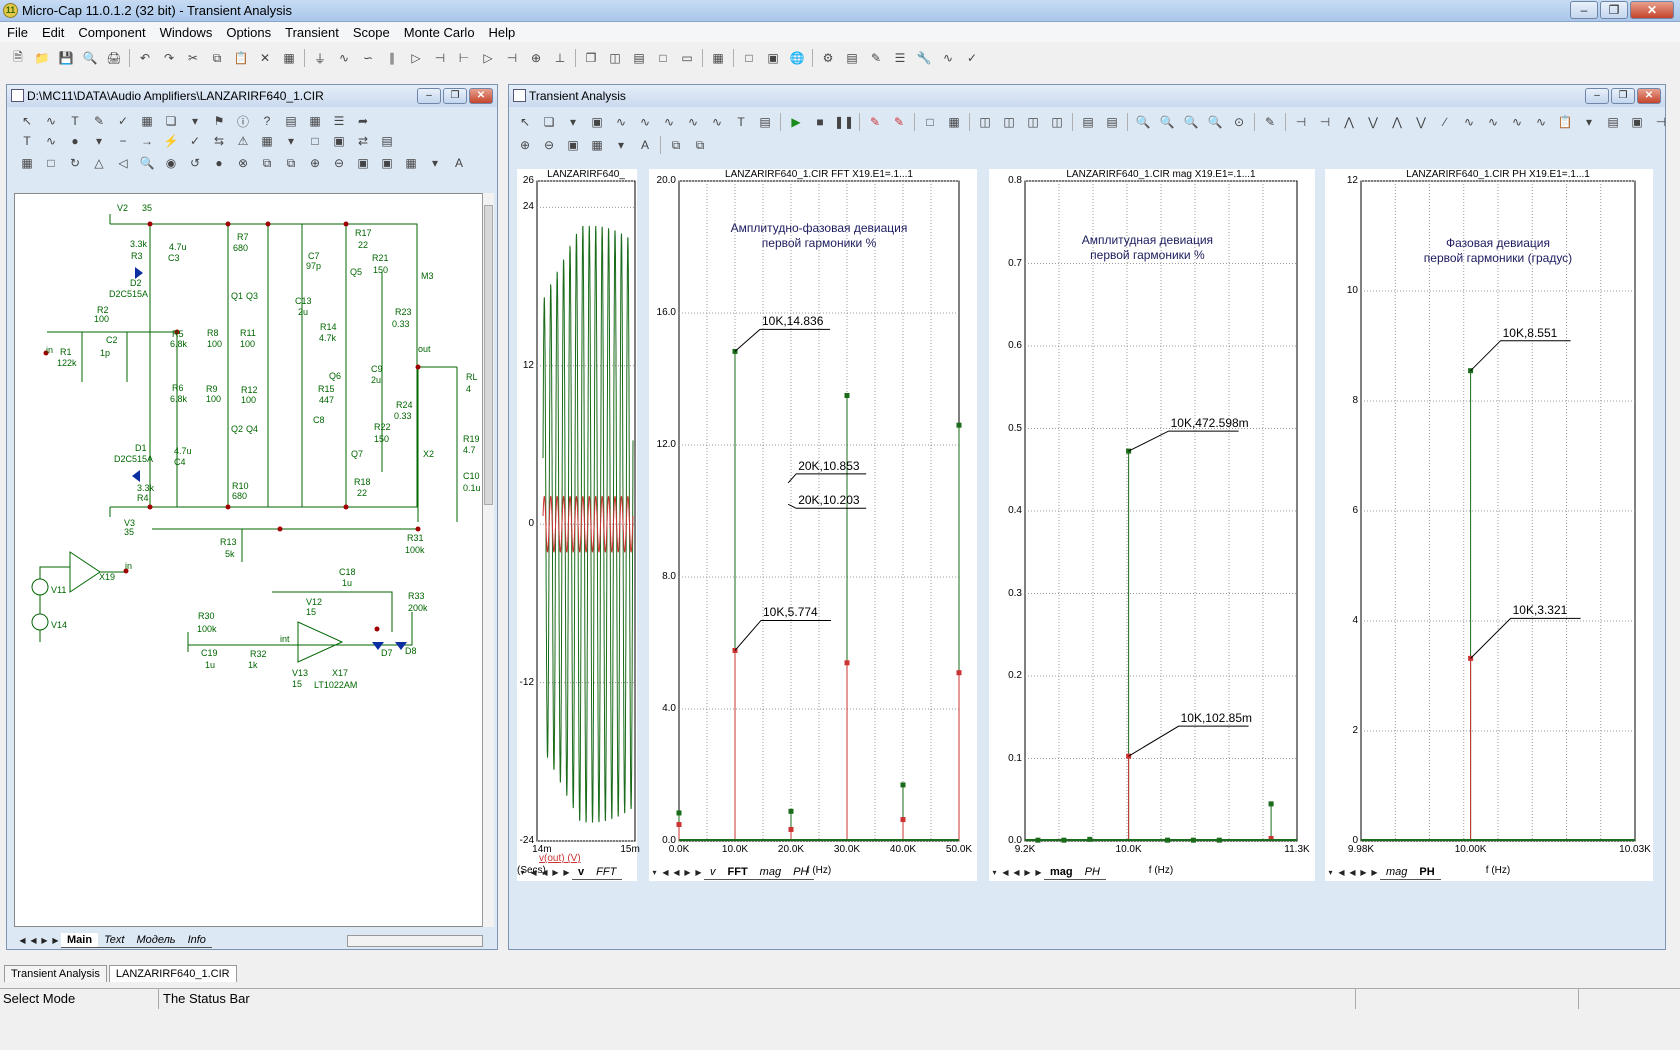 The image size is (1680, 1050). Describe the element at coordinates (171, 163) in the screenshot. I see `binoculars-icon: ◉` at that location.